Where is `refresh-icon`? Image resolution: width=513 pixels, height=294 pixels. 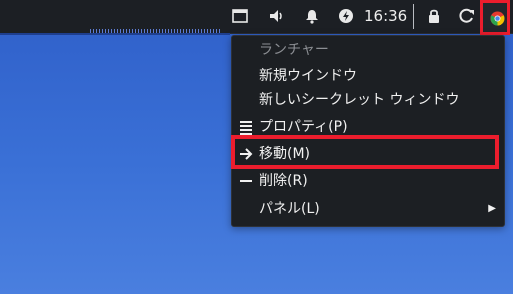
refresh-icon is located at coordinates (467, 16).